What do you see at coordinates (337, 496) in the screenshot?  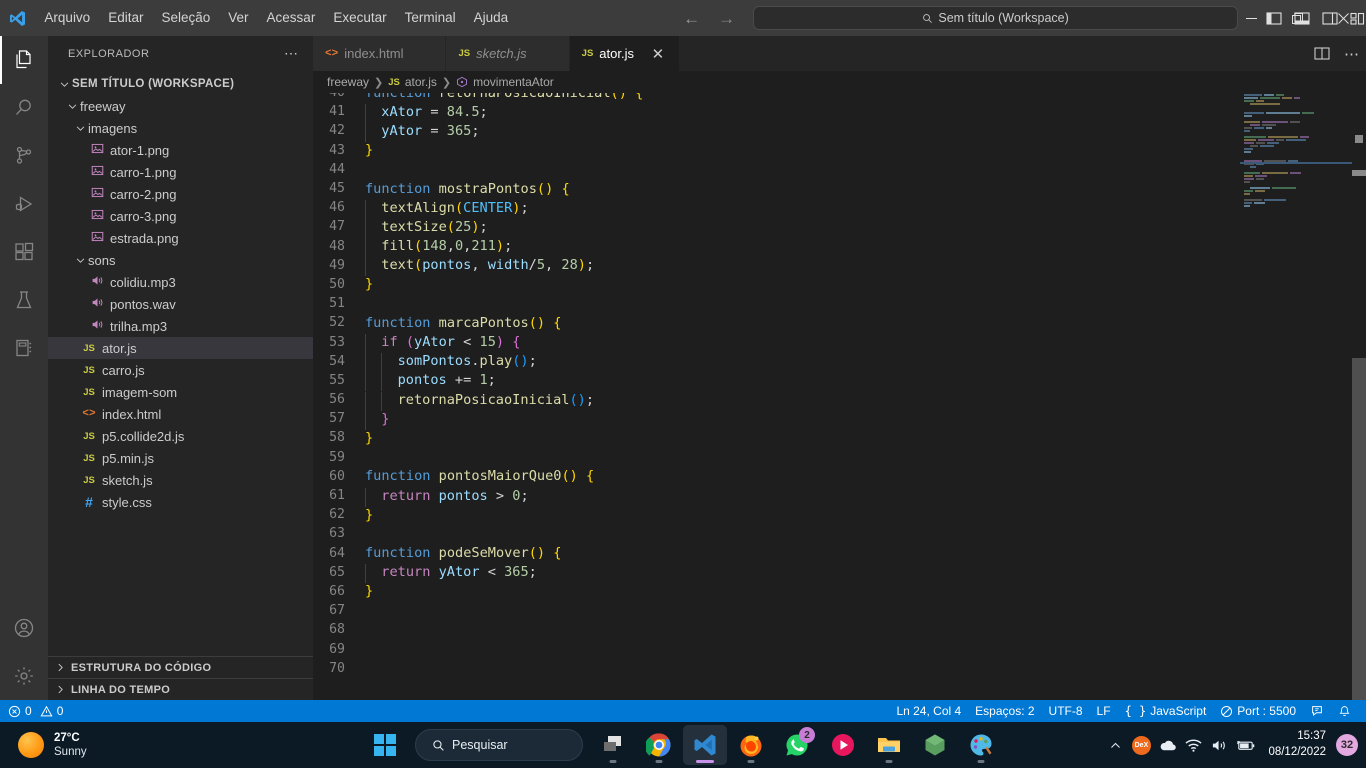 I see `line-number: 61` at bounding box center [337, 496].